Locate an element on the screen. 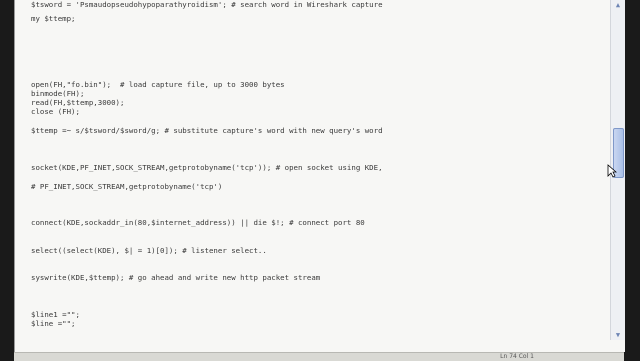  code-line: read(FH,$ttemp,3000); is located at coordinates (78, 102).